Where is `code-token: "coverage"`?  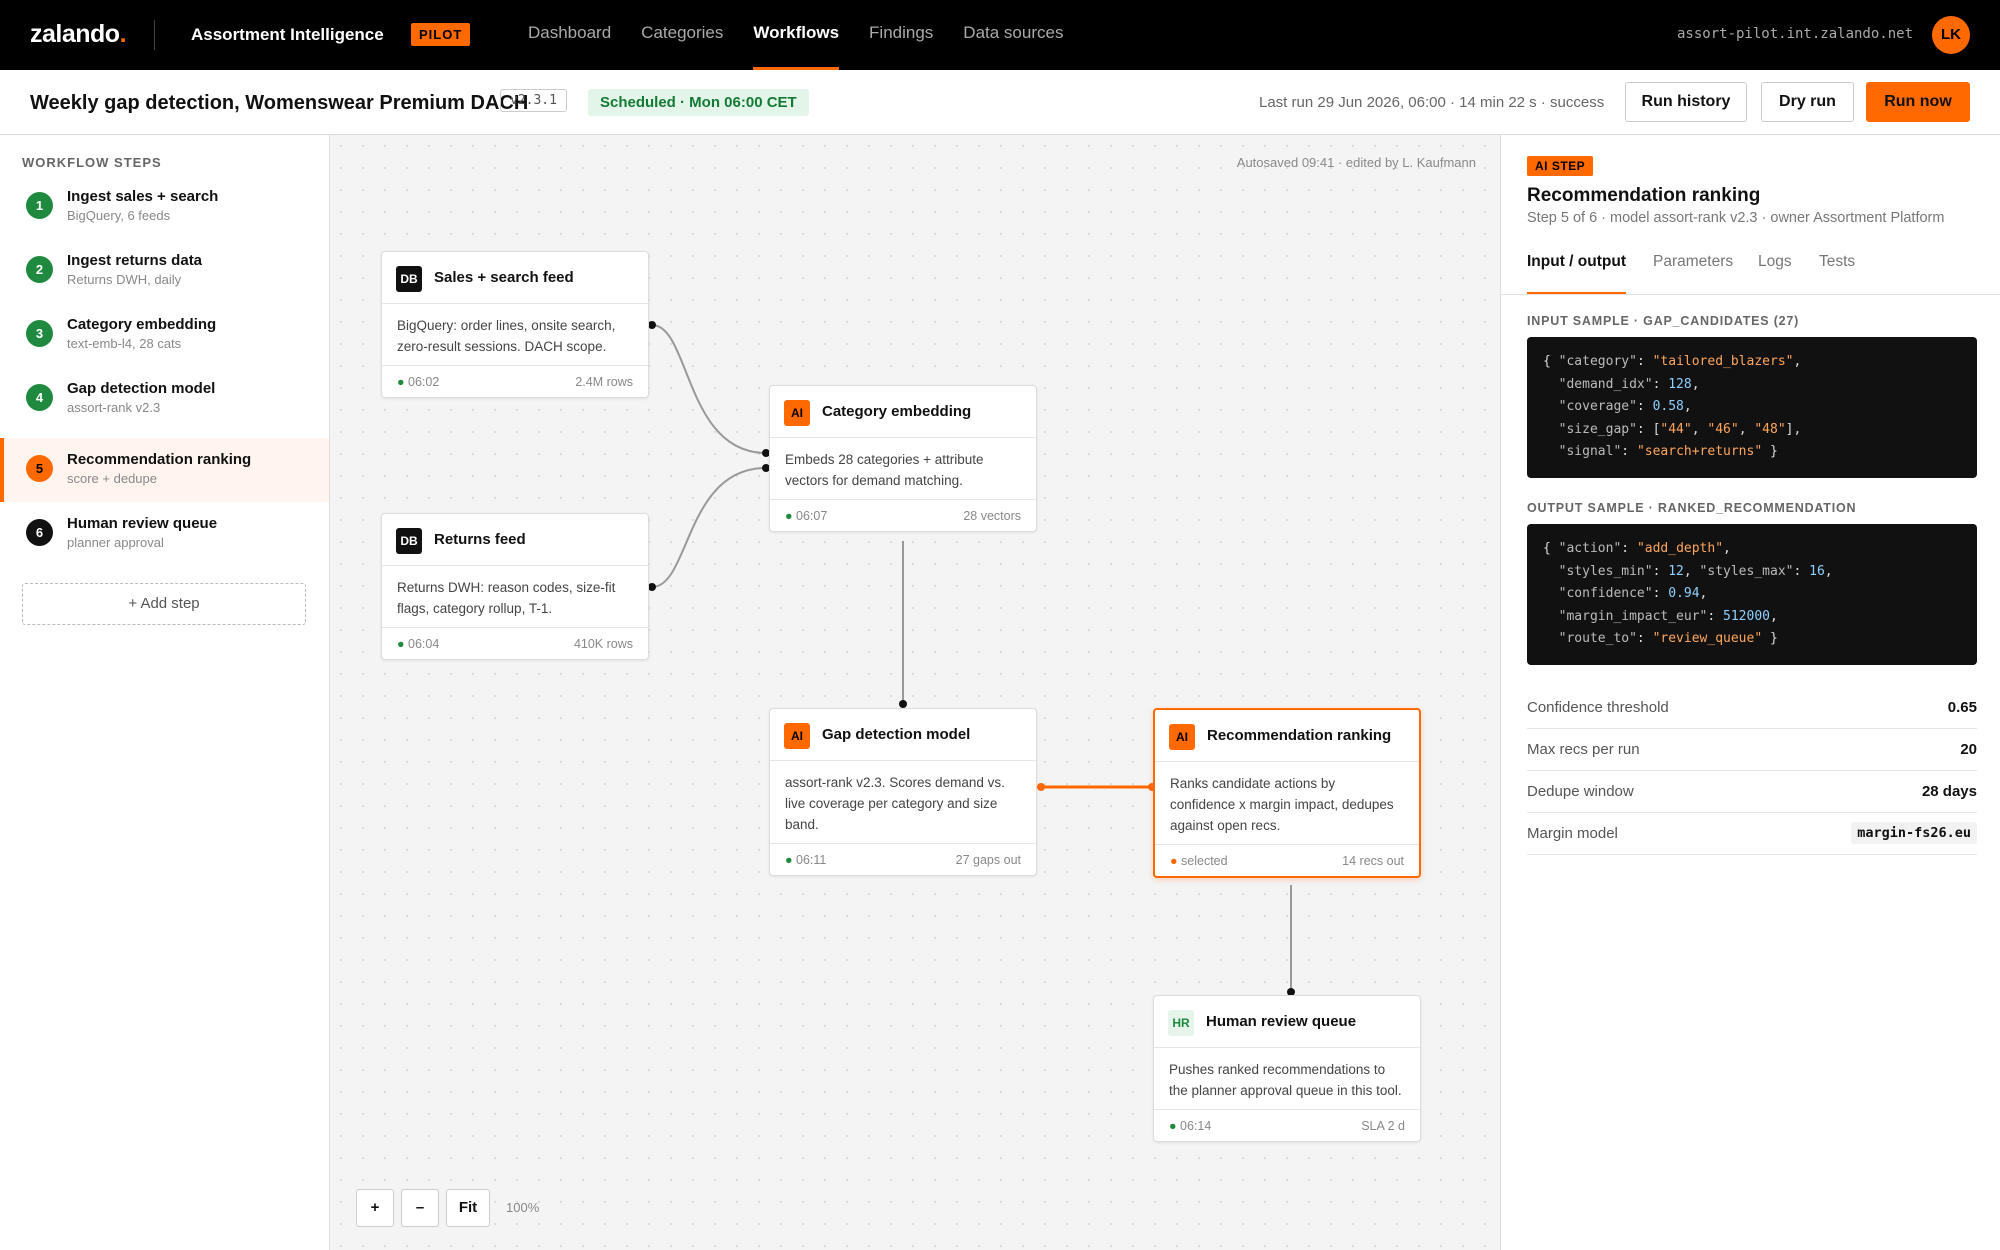 code-token: "coverage" is located at coordinates (1590, 406).